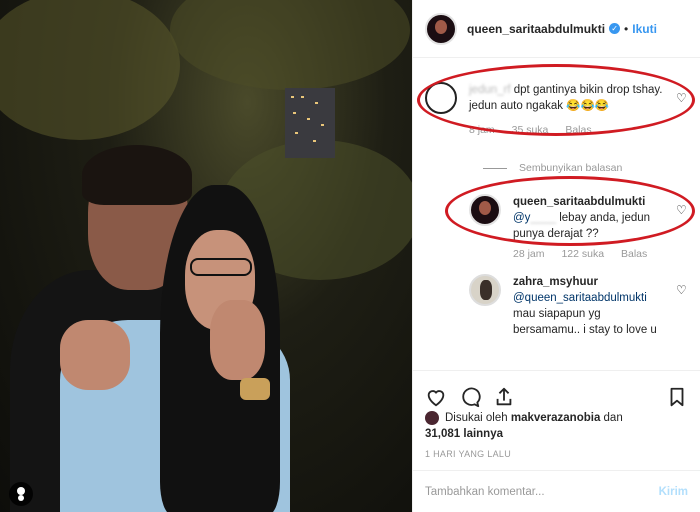 This screenshot has height=512, width=700. Describe the element at coordinates (673, 492) in the screenshot. I see `post-comment-button: Kirim` at that location.